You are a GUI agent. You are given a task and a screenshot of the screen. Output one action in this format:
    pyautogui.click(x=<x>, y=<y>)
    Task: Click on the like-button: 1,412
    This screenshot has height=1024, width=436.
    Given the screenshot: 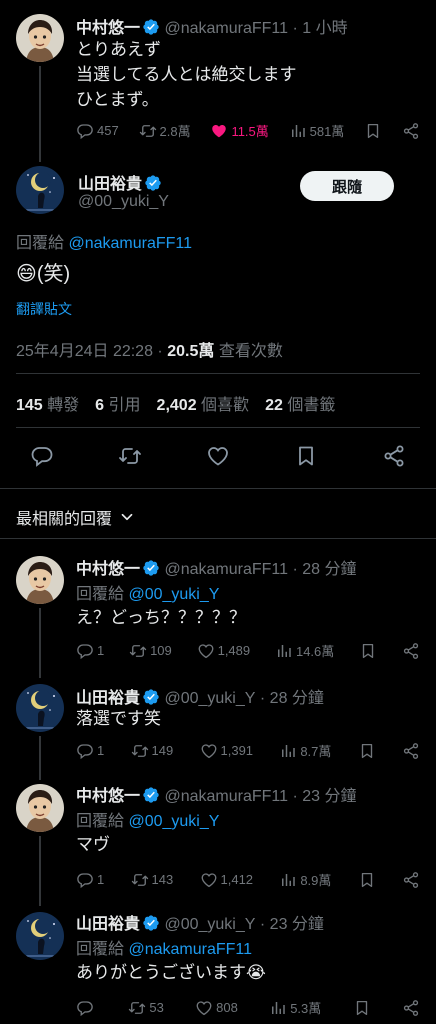 What is the action you would take?
    pyautogui.click(x=226, y=880)
    